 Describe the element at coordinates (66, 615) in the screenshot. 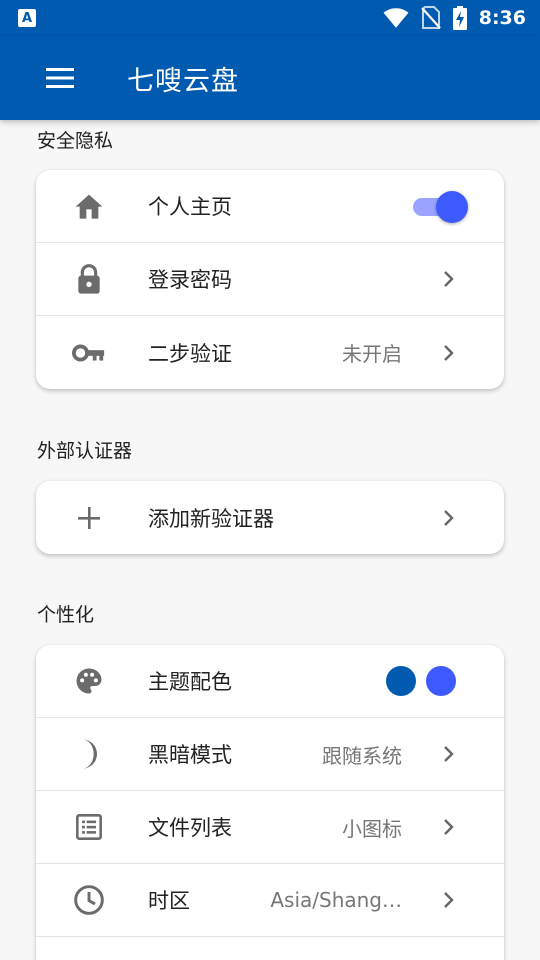

I see `section-title-personalization: 个性化` at that location.